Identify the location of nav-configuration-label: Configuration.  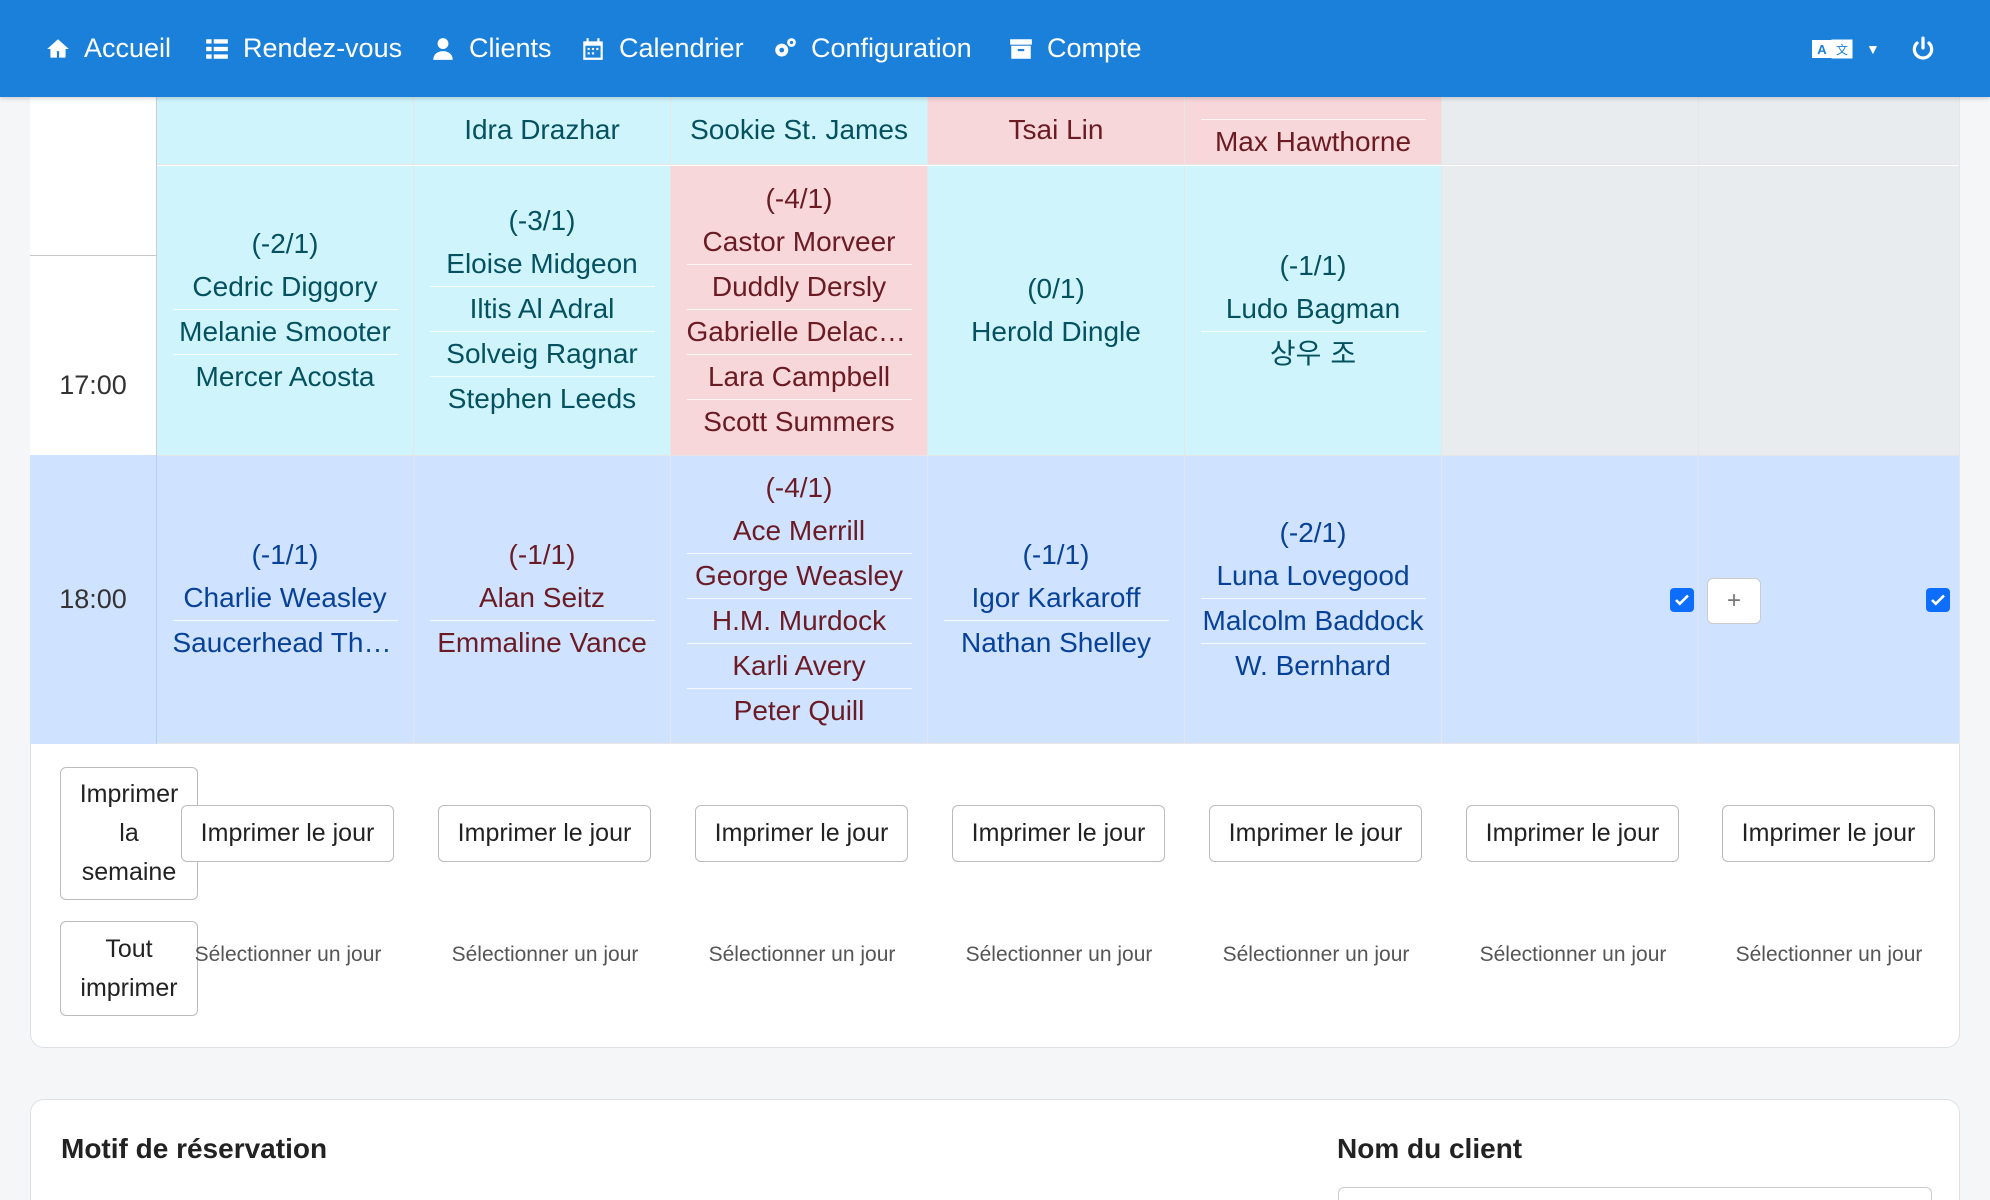
(891, 48).